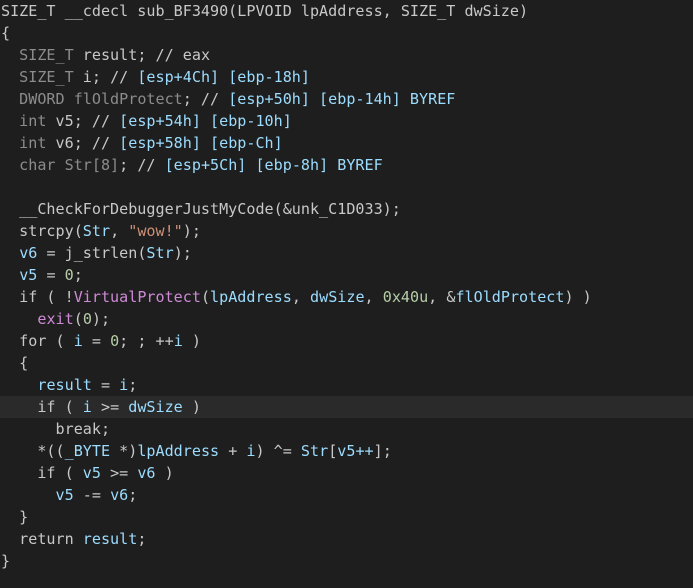 The width and height of the screenshot is (693, 588). I want to click on code-token: 0x40u, so click(405, 297).